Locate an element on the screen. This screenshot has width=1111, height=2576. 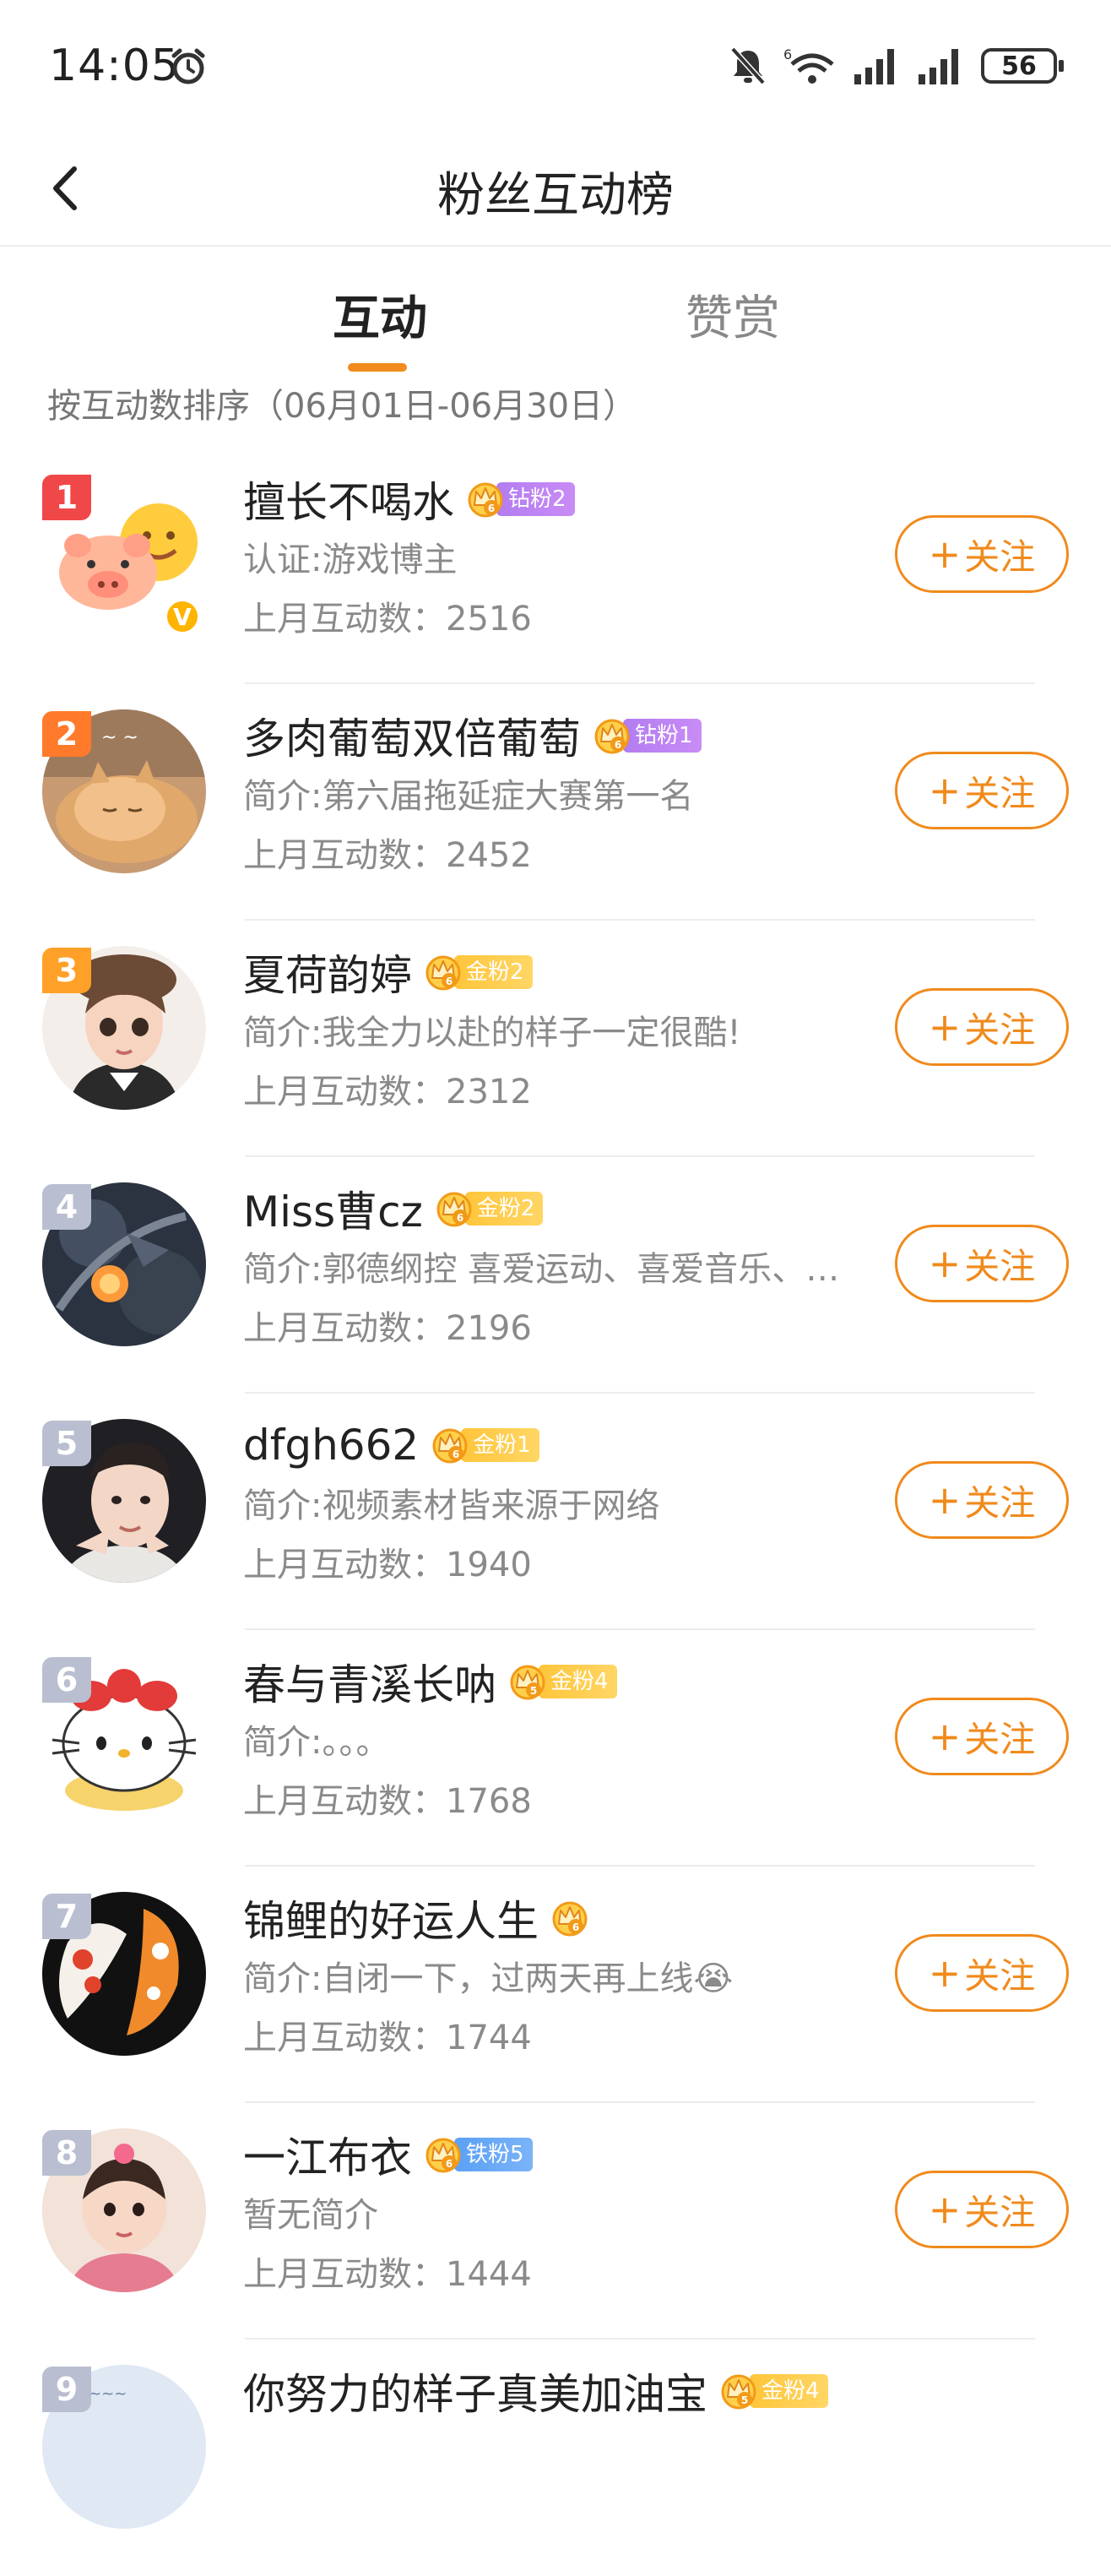
name-line: 擅长不喝水 6 钻粉2 is located at coordinates (409, 499).